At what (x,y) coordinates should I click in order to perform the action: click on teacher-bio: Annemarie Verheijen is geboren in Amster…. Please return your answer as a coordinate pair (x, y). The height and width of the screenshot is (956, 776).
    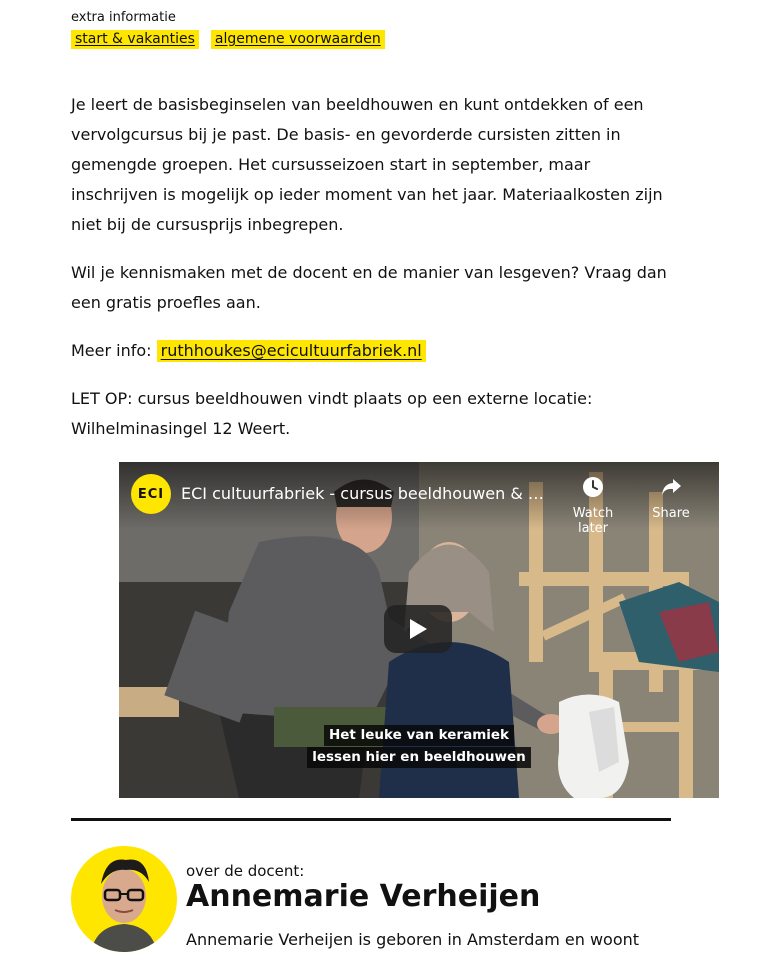
    Looking at the image, I should click on (413, 939).